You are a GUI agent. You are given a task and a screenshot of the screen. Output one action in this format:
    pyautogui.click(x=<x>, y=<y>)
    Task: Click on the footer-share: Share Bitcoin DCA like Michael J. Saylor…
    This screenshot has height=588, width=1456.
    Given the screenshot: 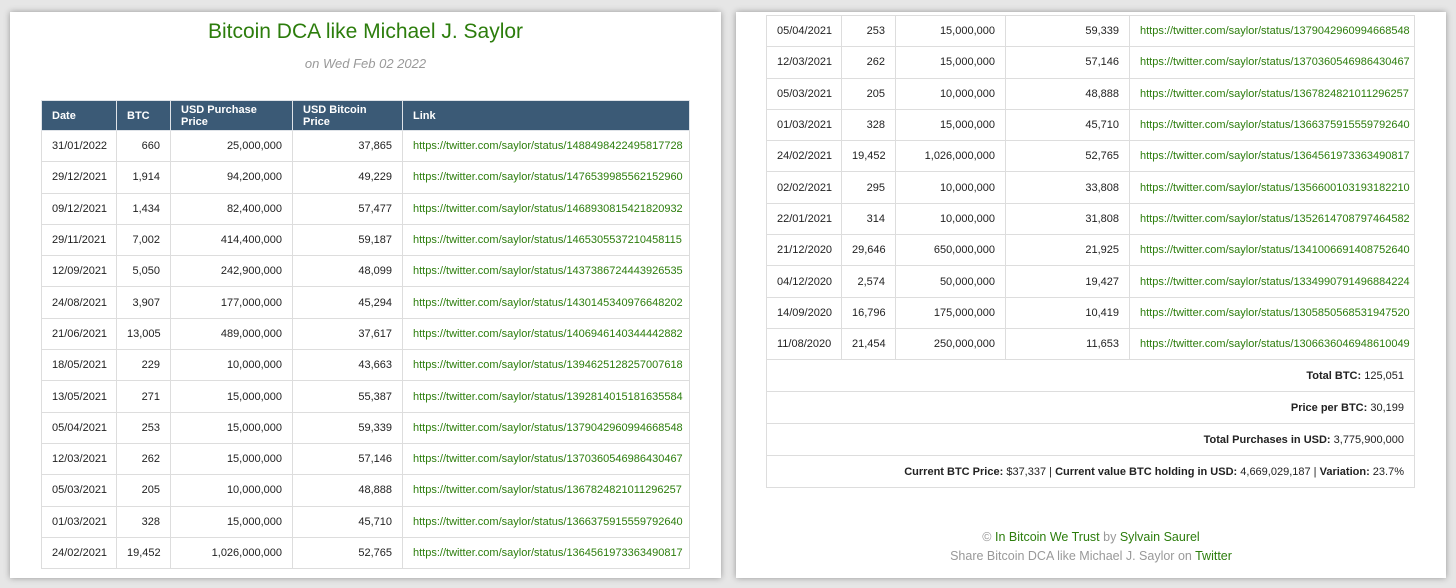 What is the action you would take?
    pyautogui.click(x=1091, y=556)
    